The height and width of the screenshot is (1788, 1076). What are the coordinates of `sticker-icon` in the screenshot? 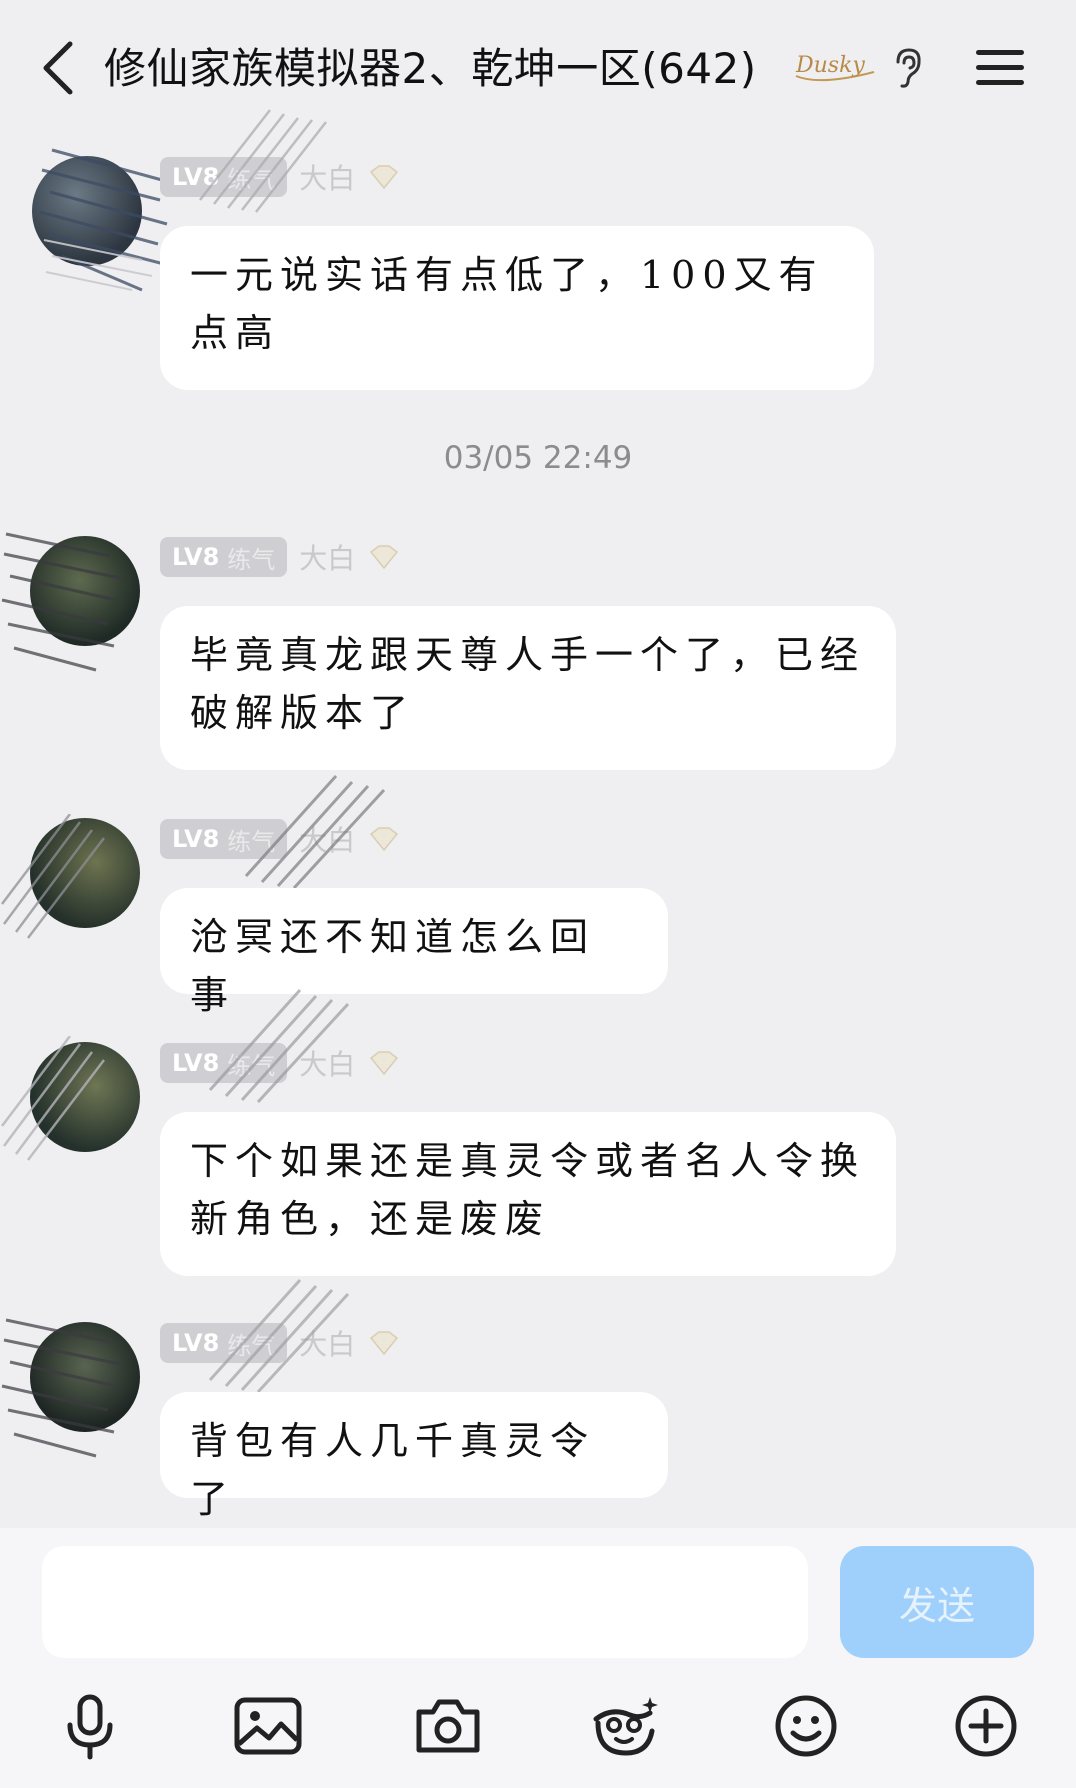 It's located at (626, 1726).